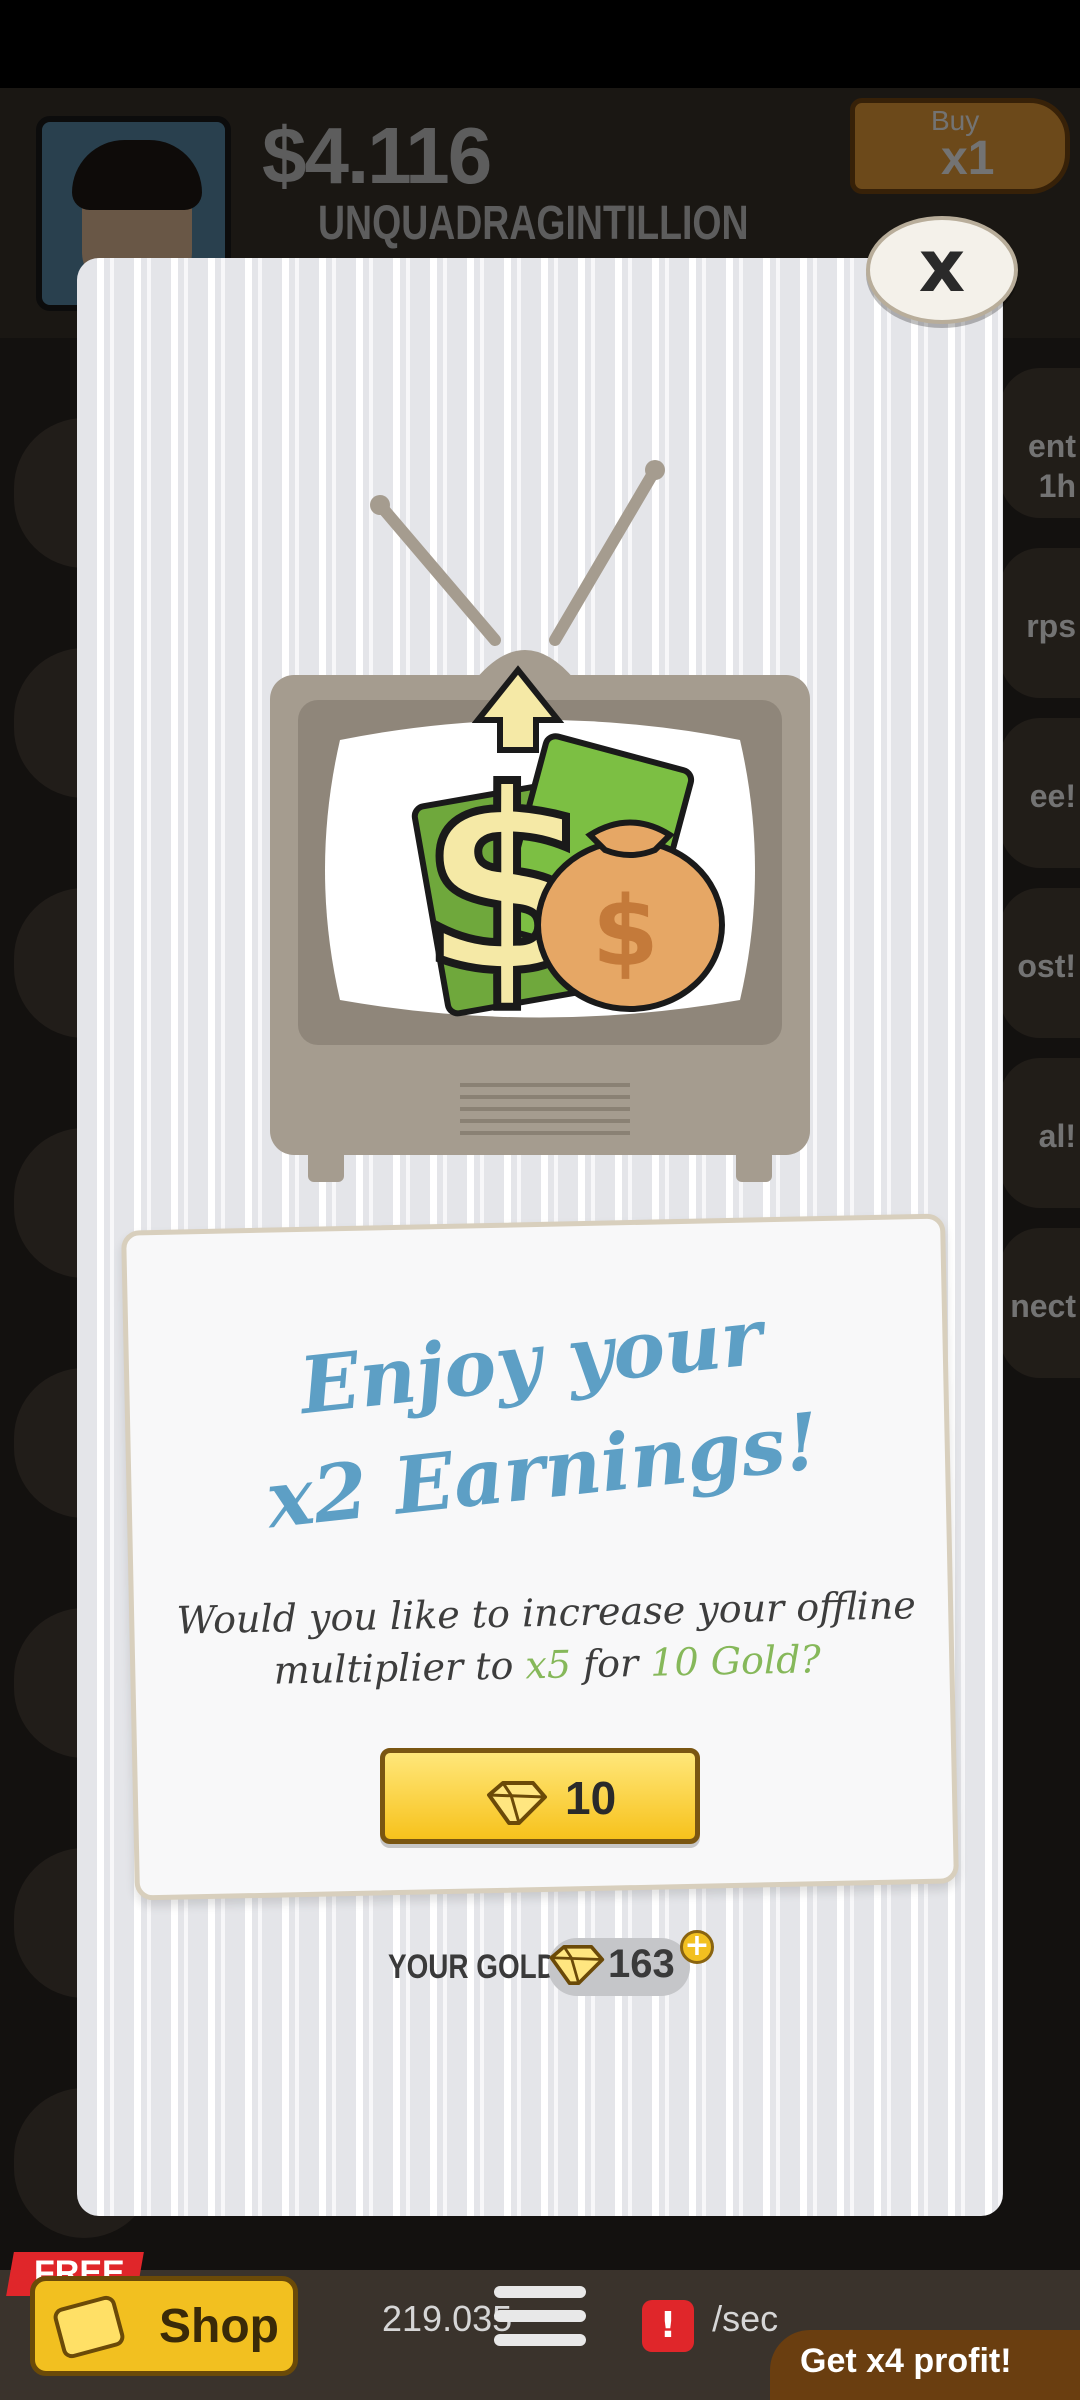 The image size is (1080, 2400). I want to click on avatar-hair, so click(137, 175).